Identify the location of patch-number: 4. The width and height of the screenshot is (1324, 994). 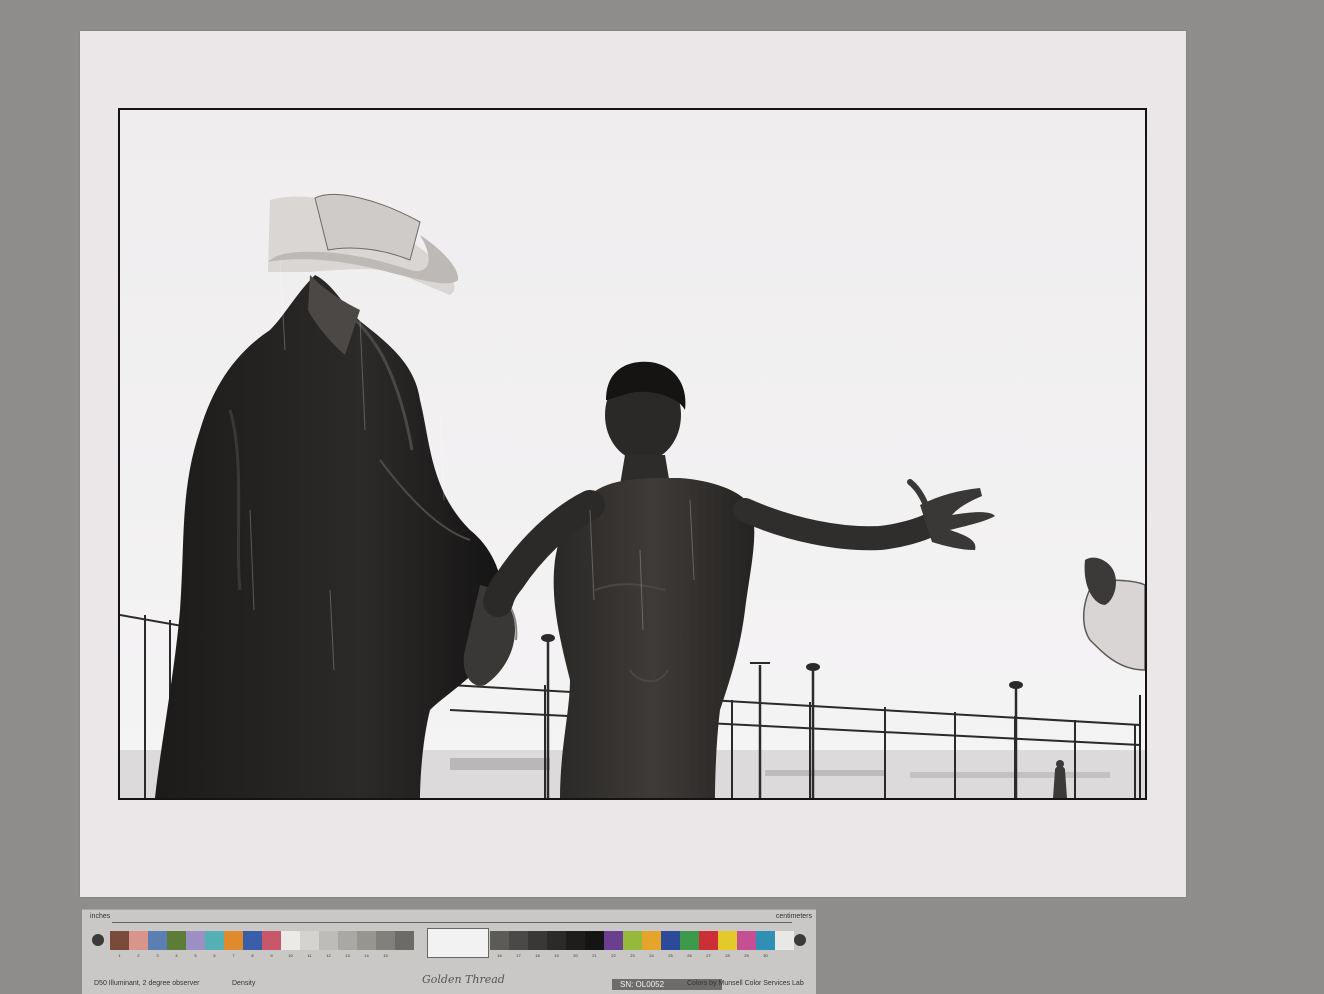
(176, 955).